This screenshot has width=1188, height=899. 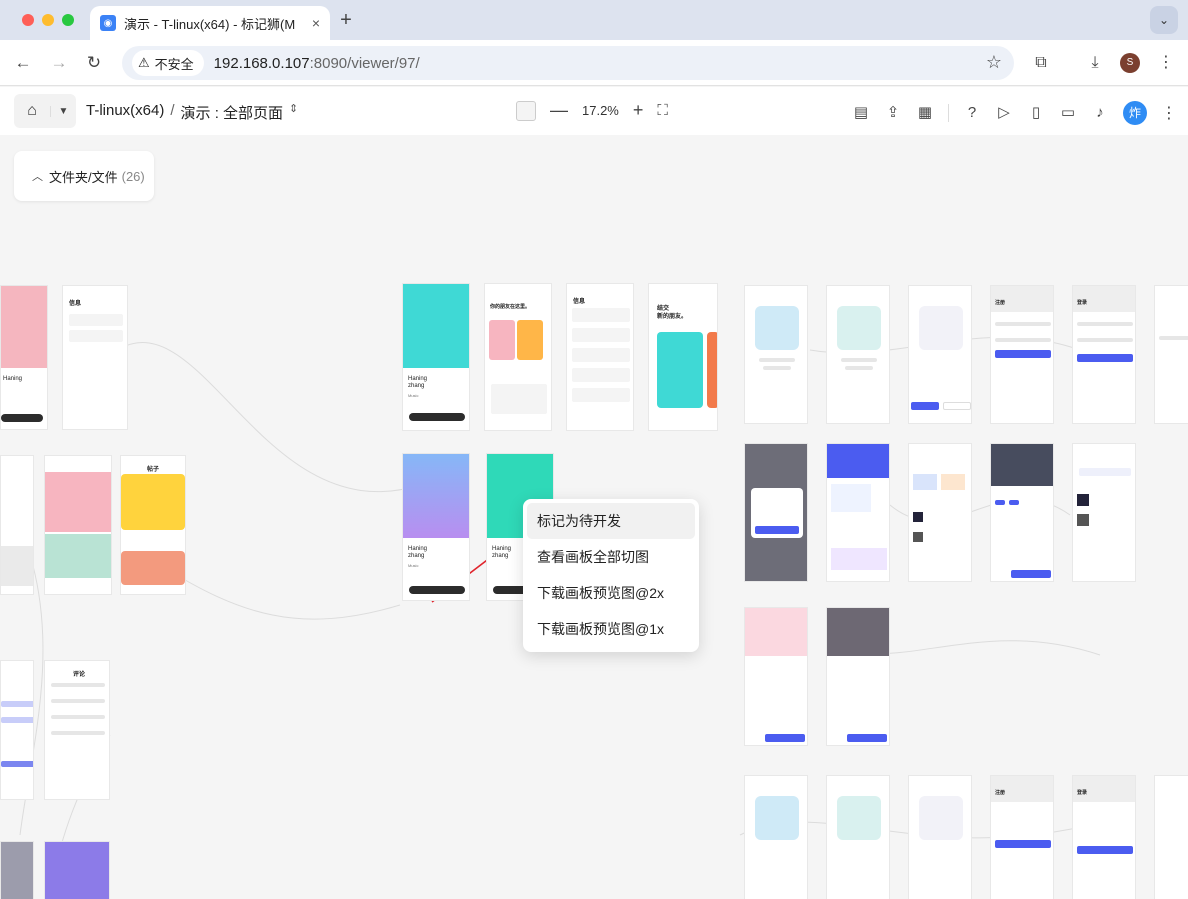 What do you see at coordinates (28, 20) in the screenshot?
I see `close-window-button` at bounding box center [28, 20].